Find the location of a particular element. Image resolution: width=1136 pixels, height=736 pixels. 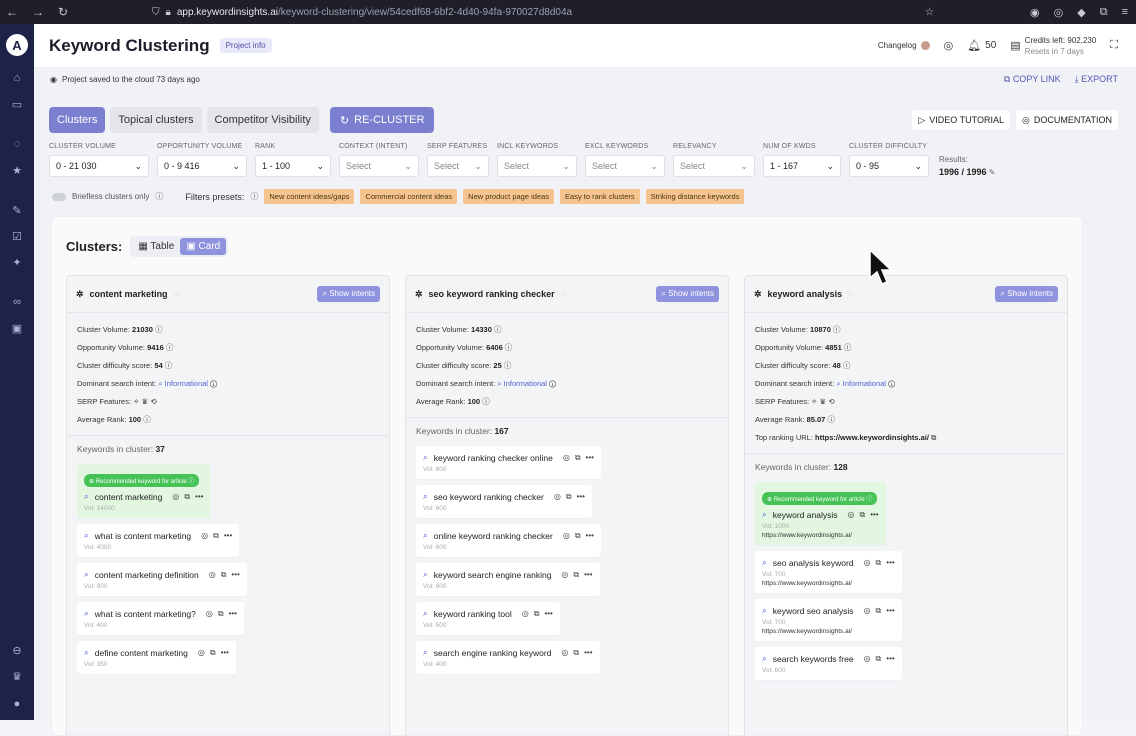

card-view-button: ▣ Card is located at coordinates (203, 246).